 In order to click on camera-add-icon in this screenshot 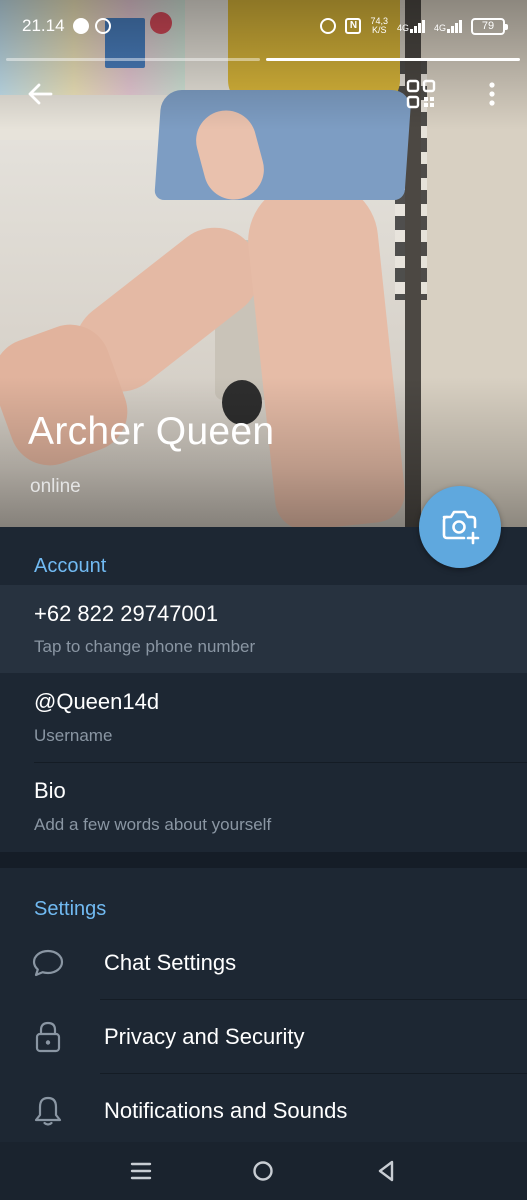, I will do `click(461, 527)`.